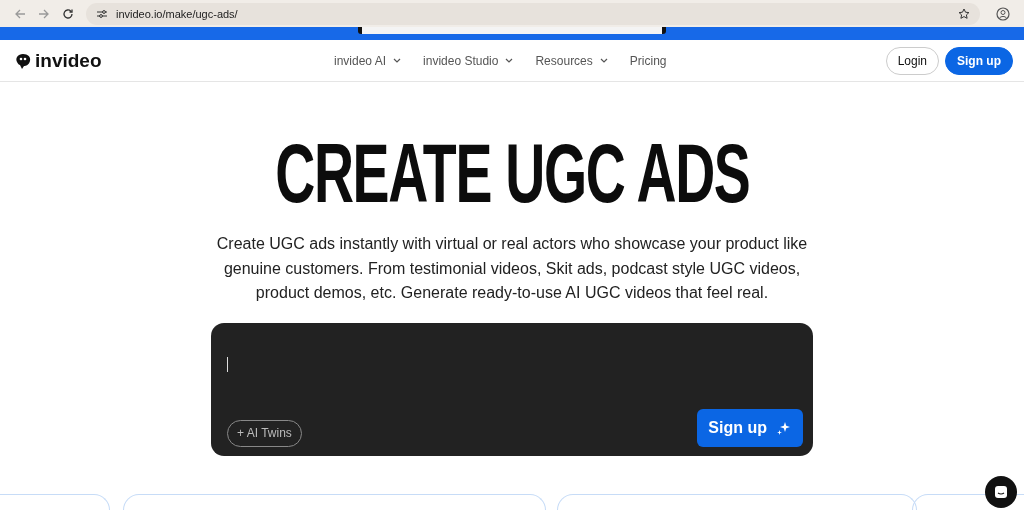 The width and height of the screenshot is (1024, 510). What do you see at coordinates (648, 60) in the screenshot?
I see `nav-link: Pricing` at bounding box center [648, 60].